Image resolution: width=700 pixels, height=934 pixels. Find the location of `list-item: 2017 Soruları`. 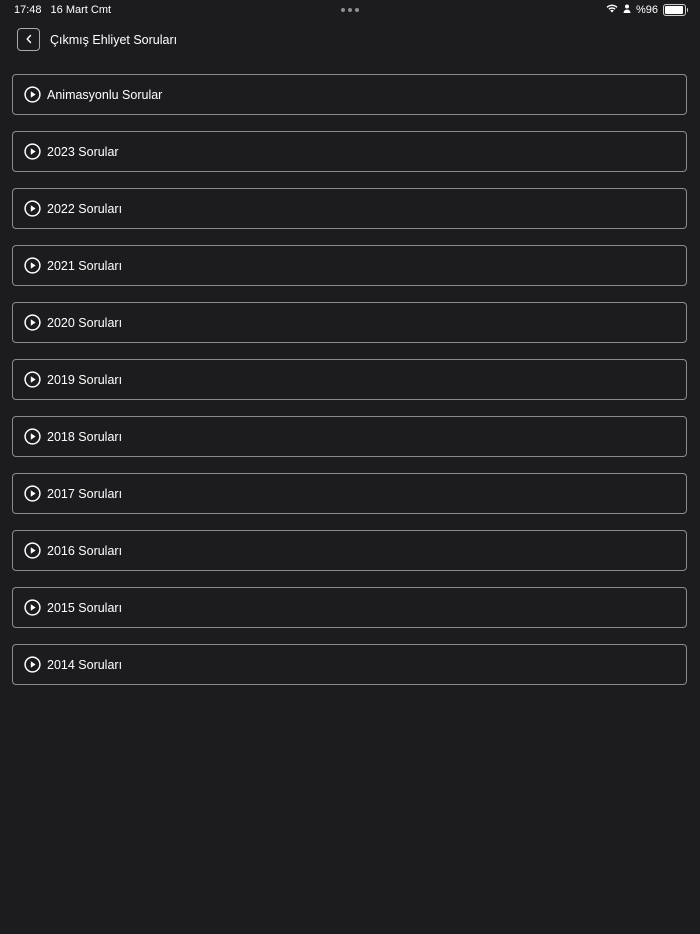

list-item: 2017 Soruları is located at coordinates (349, 493).